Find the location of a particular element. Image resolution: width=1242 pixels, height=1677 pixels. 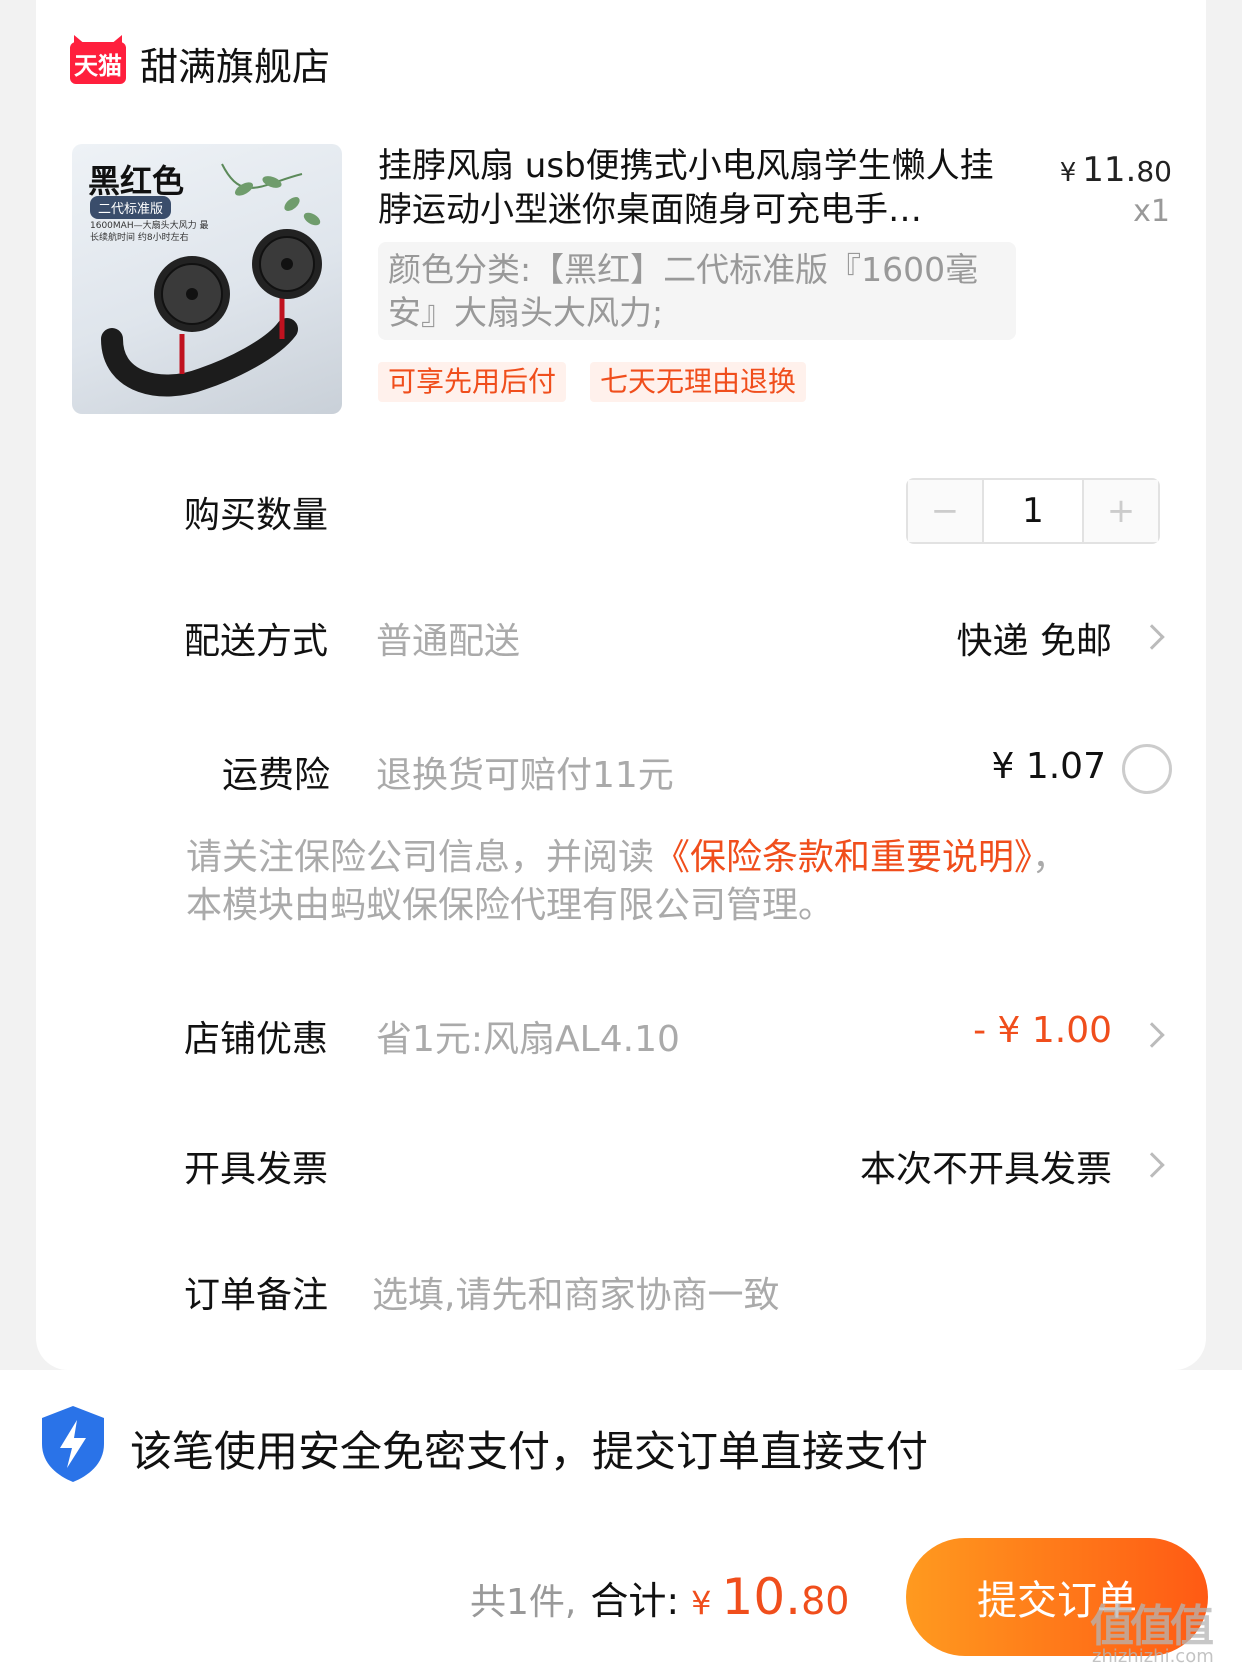

quantity-stepper: − 1 + is located at coordinates (1033, 511).